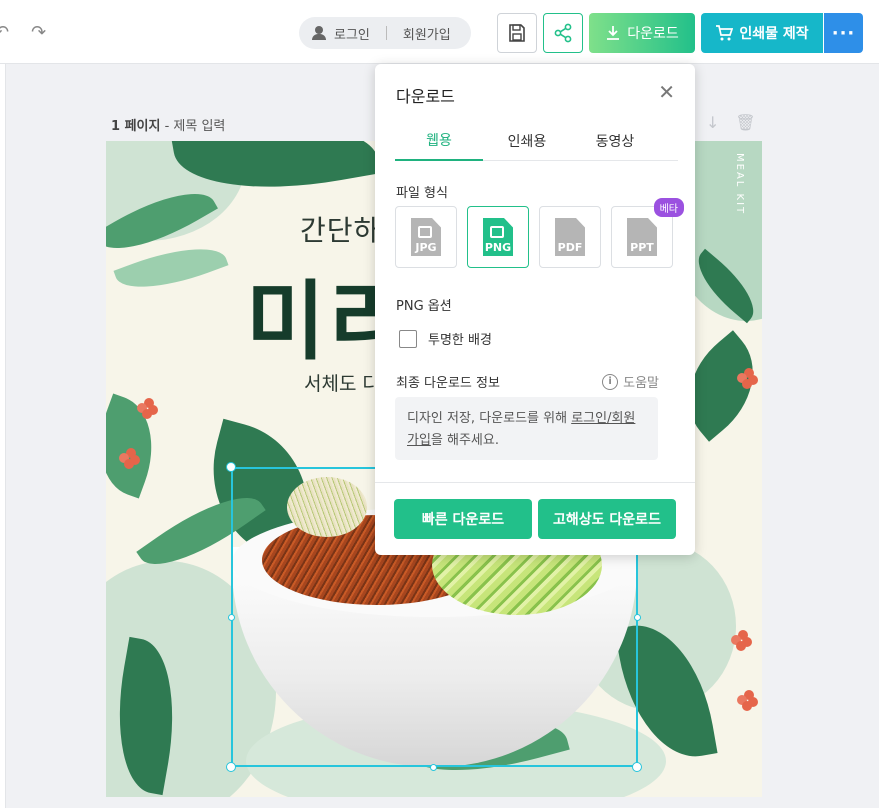 The height and width of the screenshot is (808, 879). Describe the element at coordinates (448, 383) in the screenshot. I see `final-info-label: 최종 다운로드 정보` at that location.